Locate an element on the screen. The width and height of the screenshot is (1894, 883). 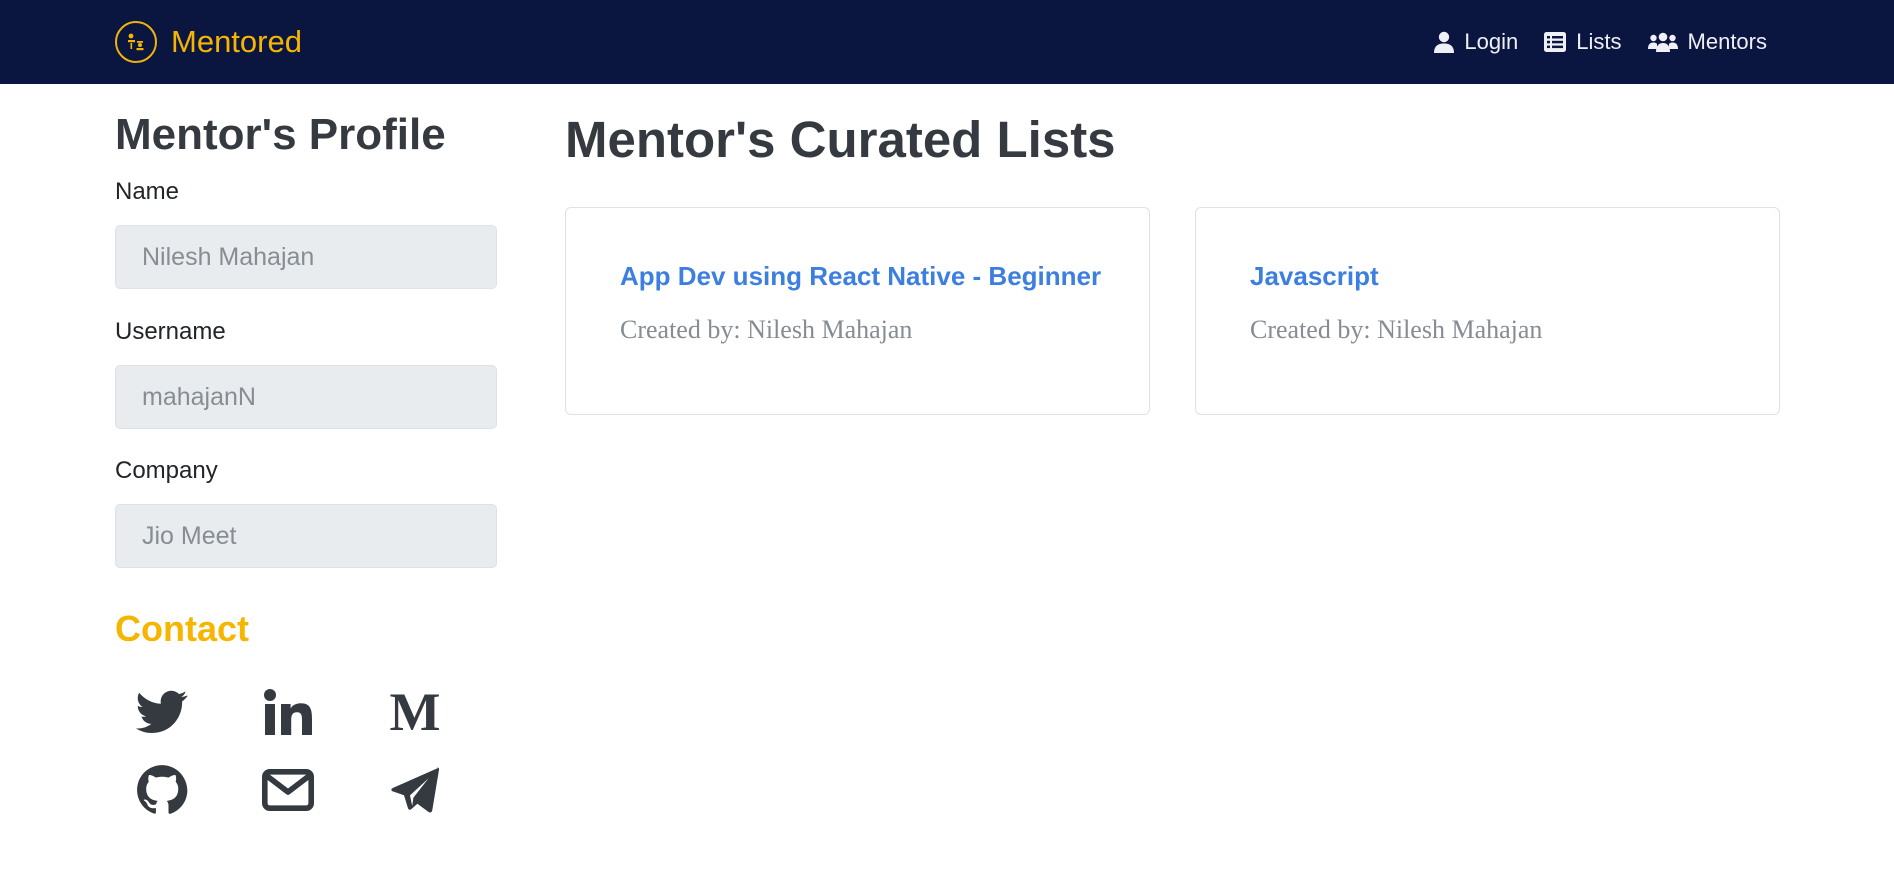
github-icon is located at coordinates (162, 789).